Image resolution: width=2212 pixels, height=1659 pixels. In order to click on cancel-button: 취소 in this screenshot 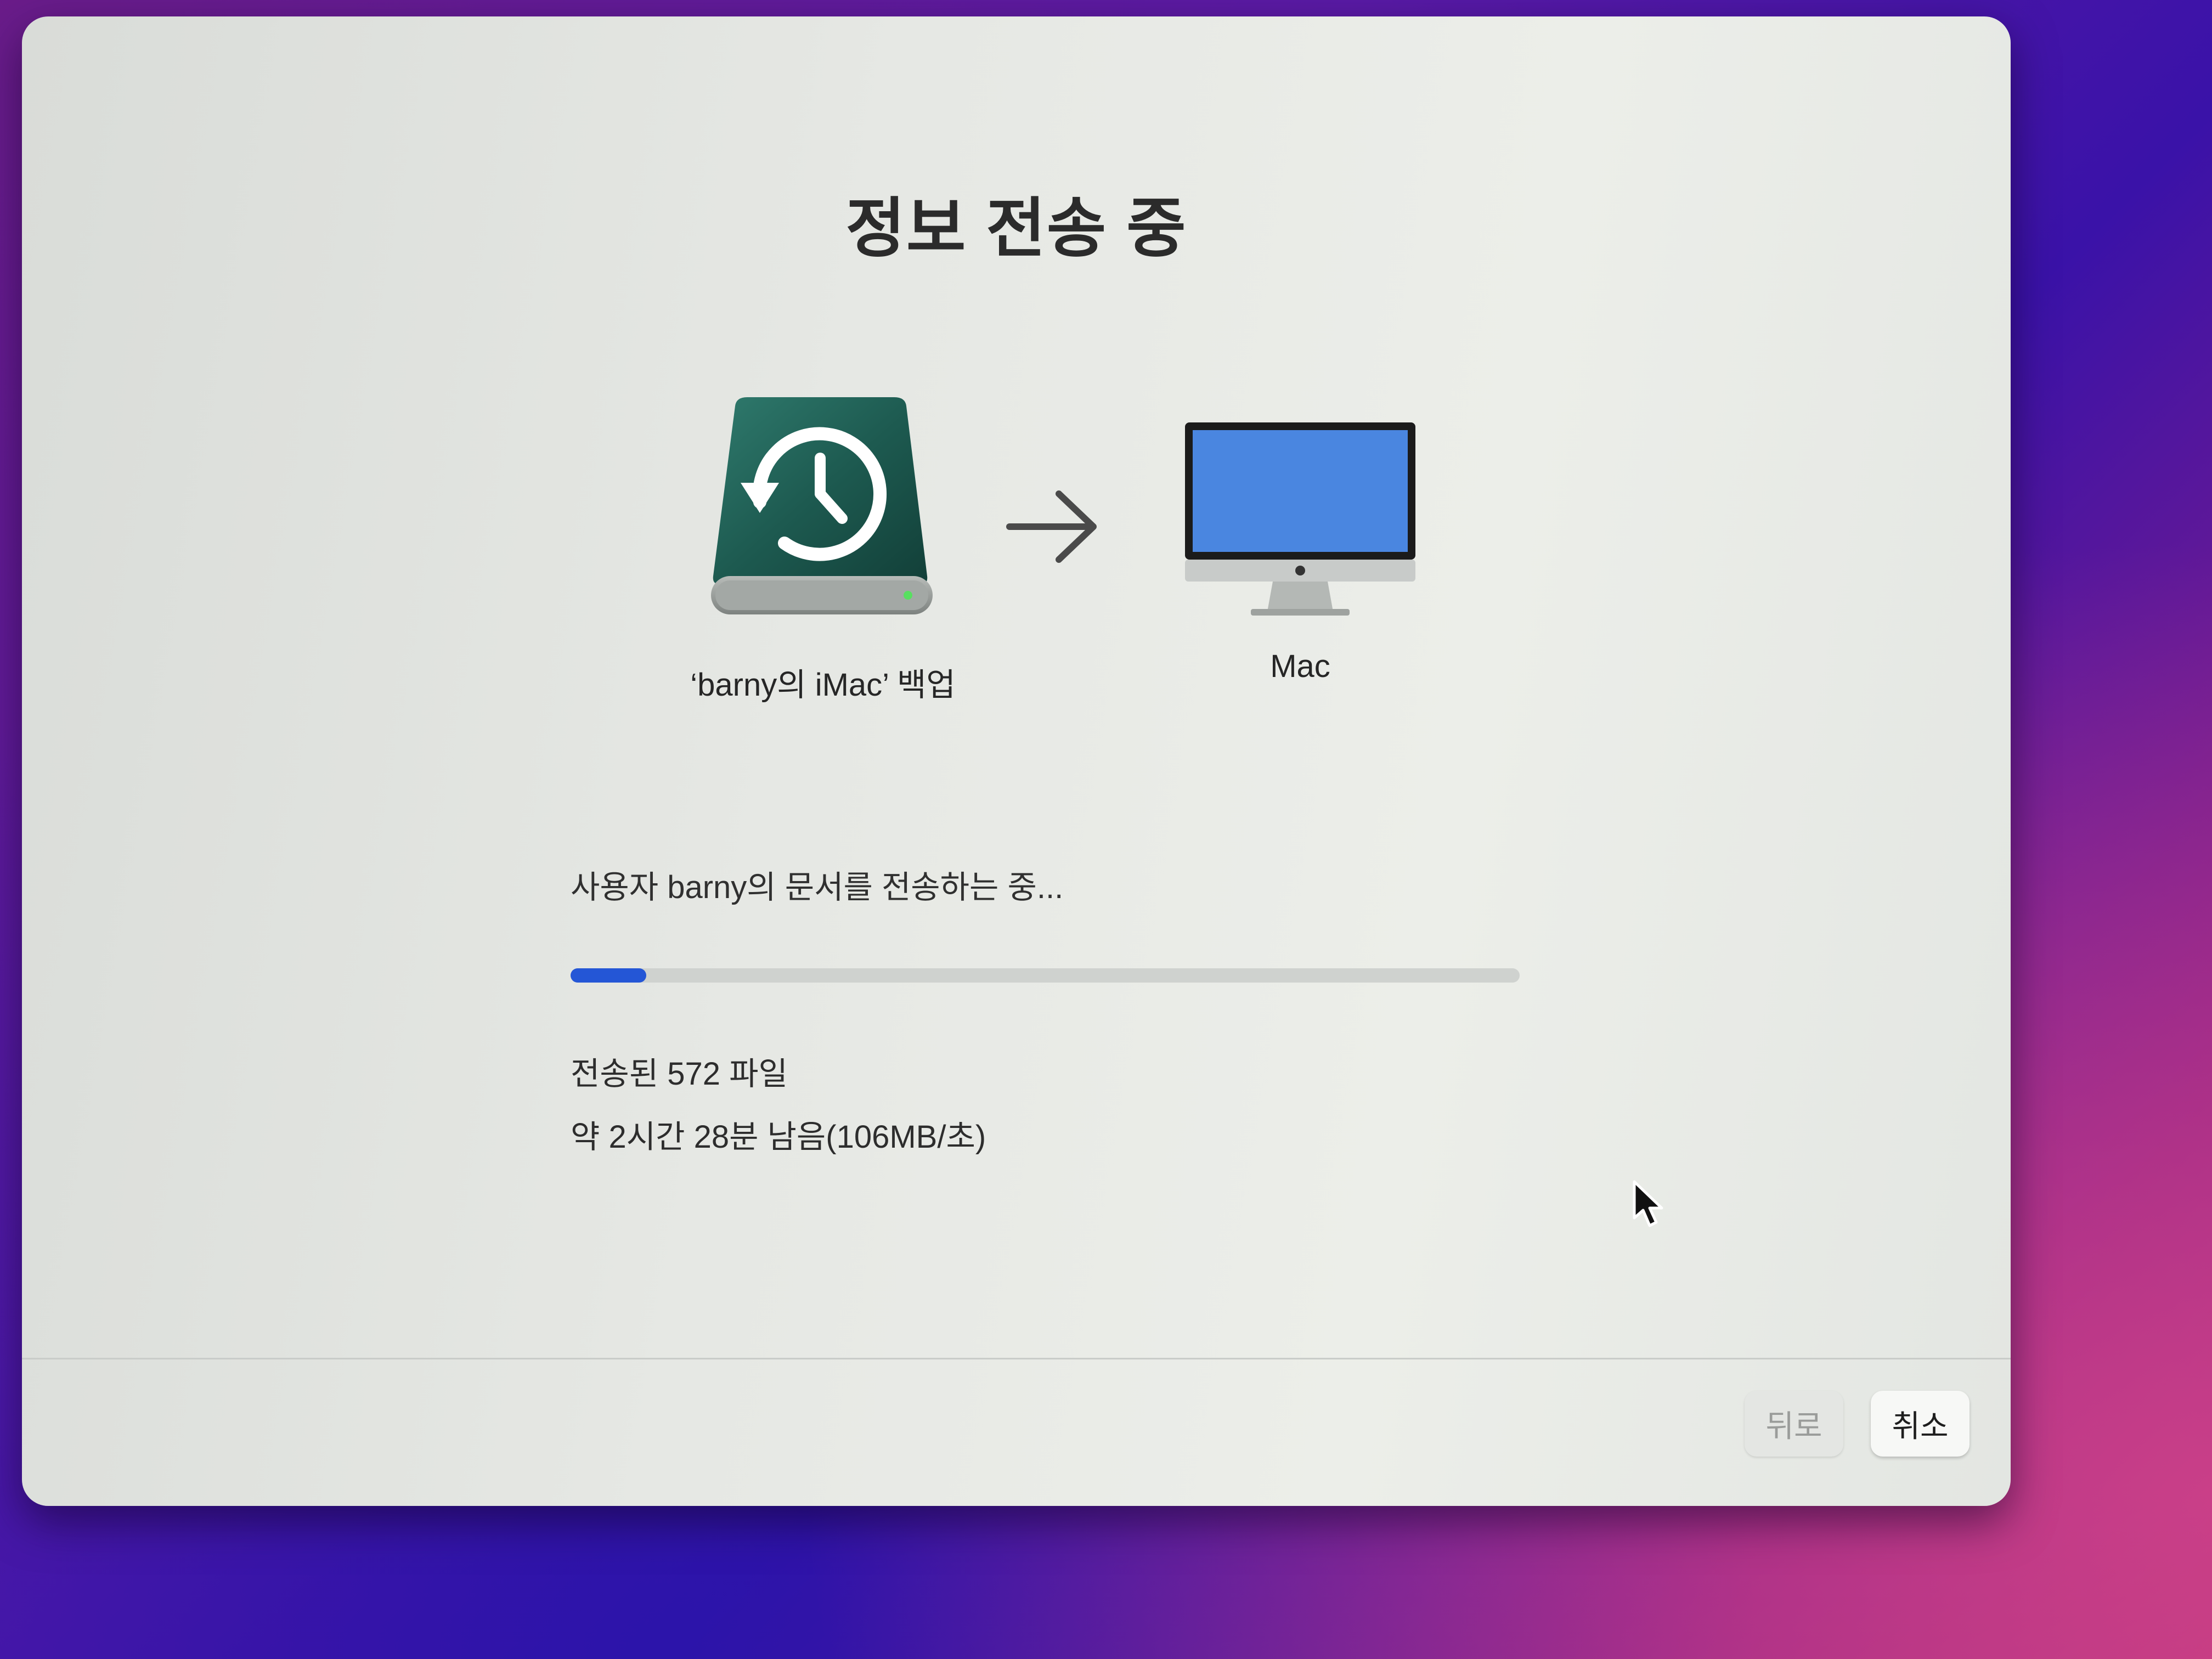, I will do `click(1920, 1424)`.